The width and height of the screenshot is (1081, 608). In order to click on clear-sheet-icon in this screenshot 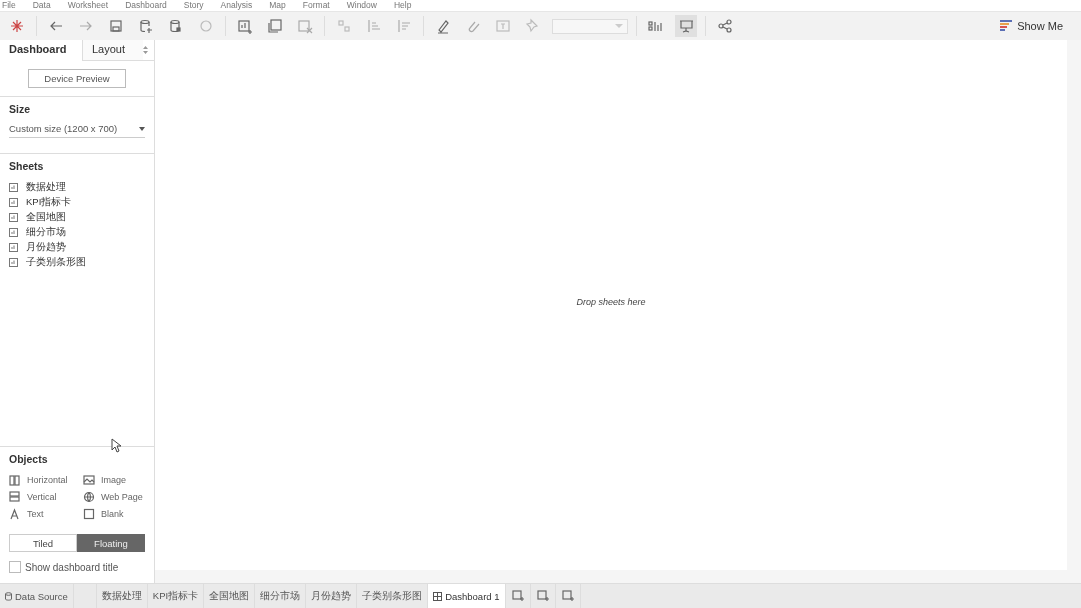, I will do `click(305, 26)`.